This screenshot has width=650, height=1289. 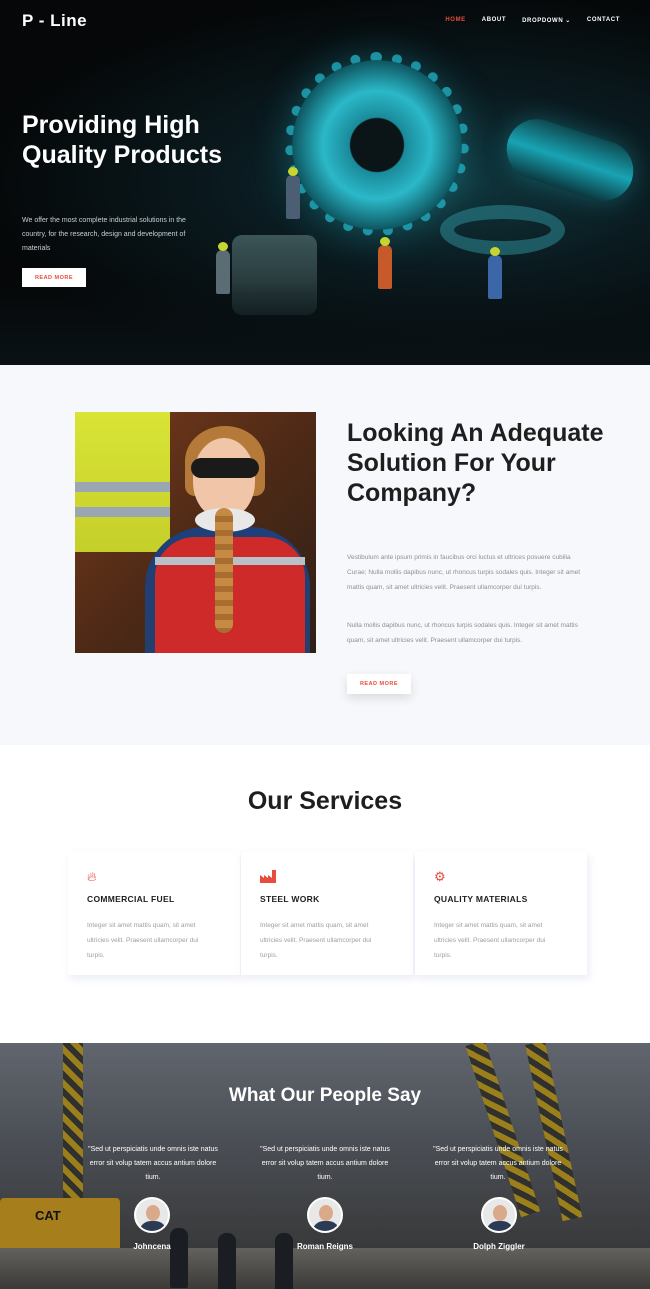 What do you see at coordinates (543, 21) in the screenshot?
I see `nav-item-dropdown-label: DROPDOWN` at bounding box center [543, 21].